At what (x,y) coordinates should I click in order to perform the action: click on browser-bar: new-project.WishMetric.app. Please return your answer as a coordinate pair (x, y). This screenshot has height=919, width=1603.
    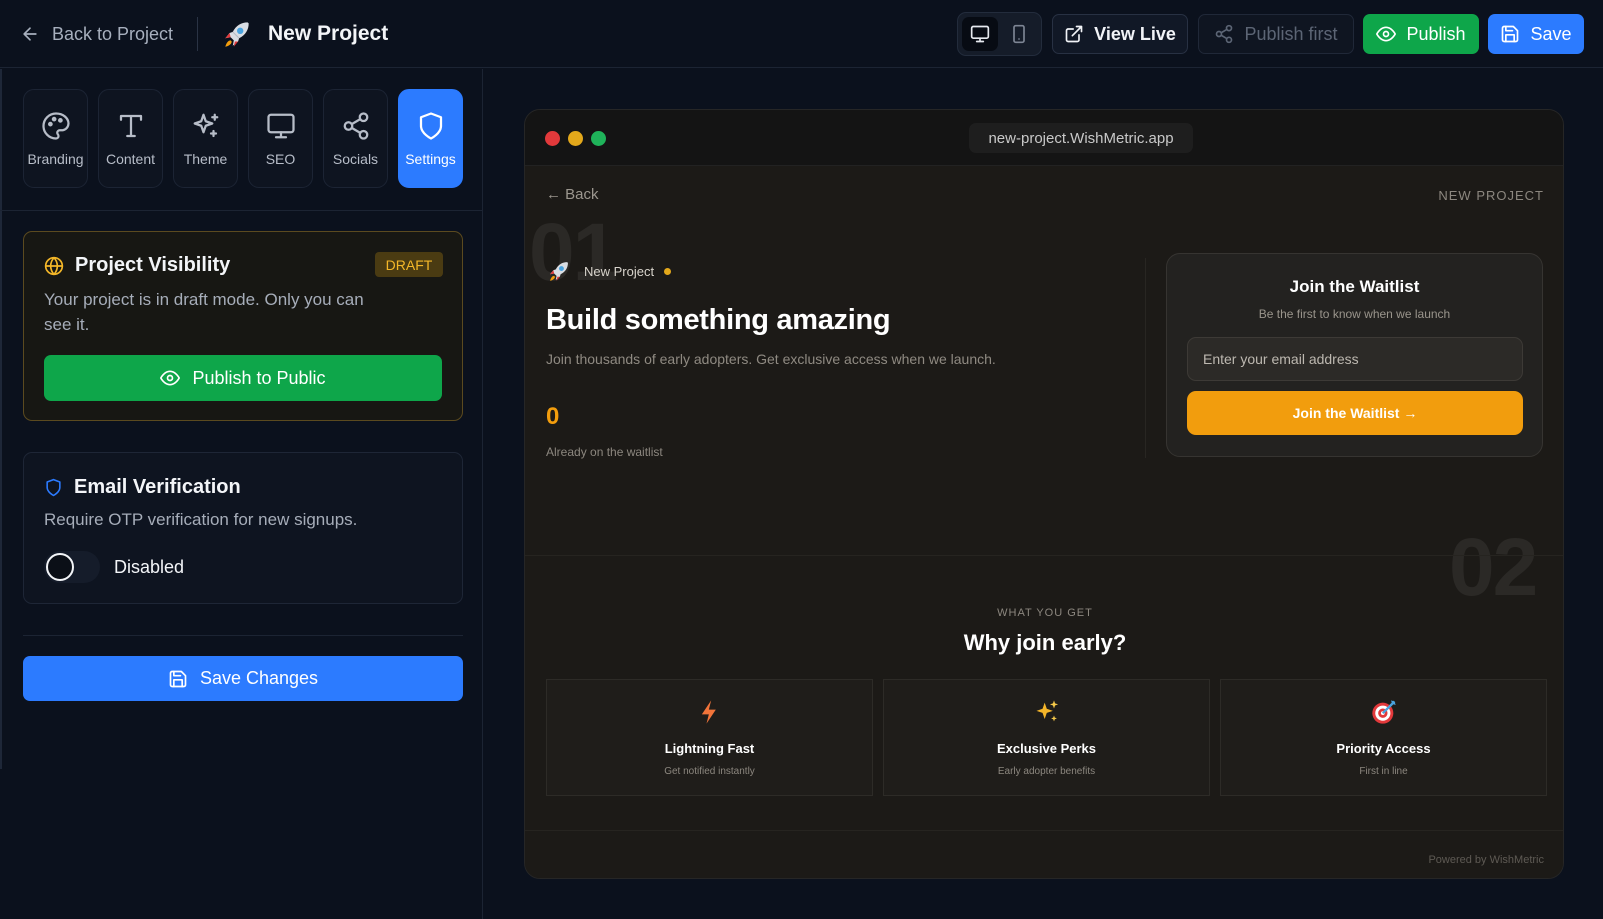
    Looking at the image, I should click on (1044, 138).